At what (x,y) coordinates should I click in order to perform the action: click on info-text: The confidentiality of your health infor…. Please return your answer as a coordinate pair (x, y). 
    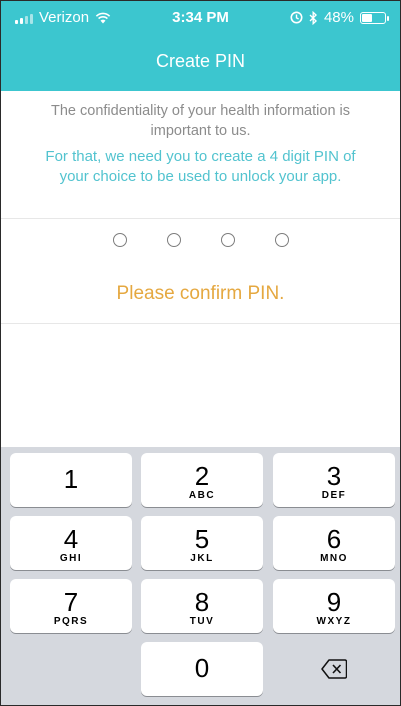
    Looking at the image, I should click on (200, 139).